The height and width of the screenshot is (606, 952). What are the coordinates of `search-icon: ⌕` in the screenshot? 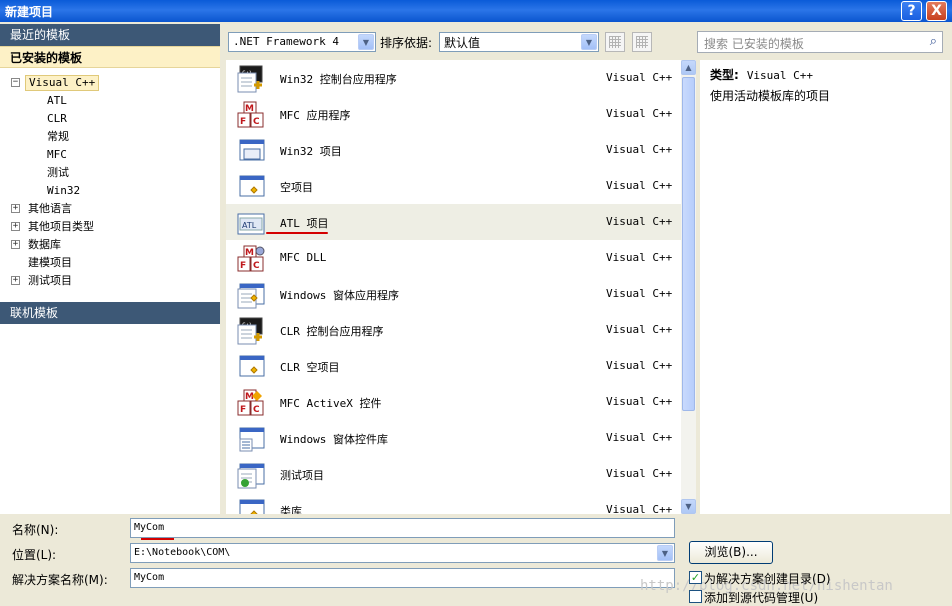 It's located at (933, 41).